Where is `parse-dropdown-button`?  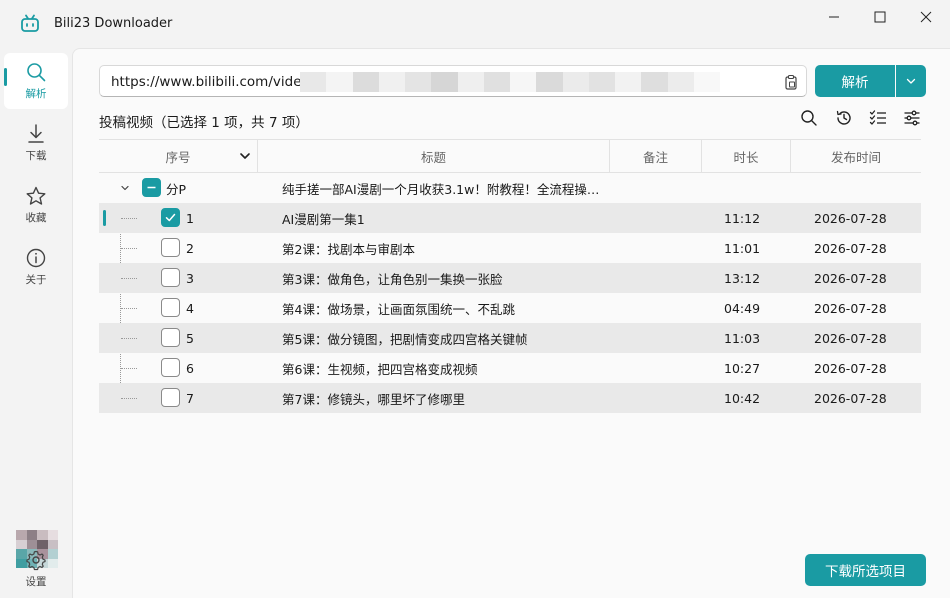
parse-dropdown-button is located at coordinates (911, 81).